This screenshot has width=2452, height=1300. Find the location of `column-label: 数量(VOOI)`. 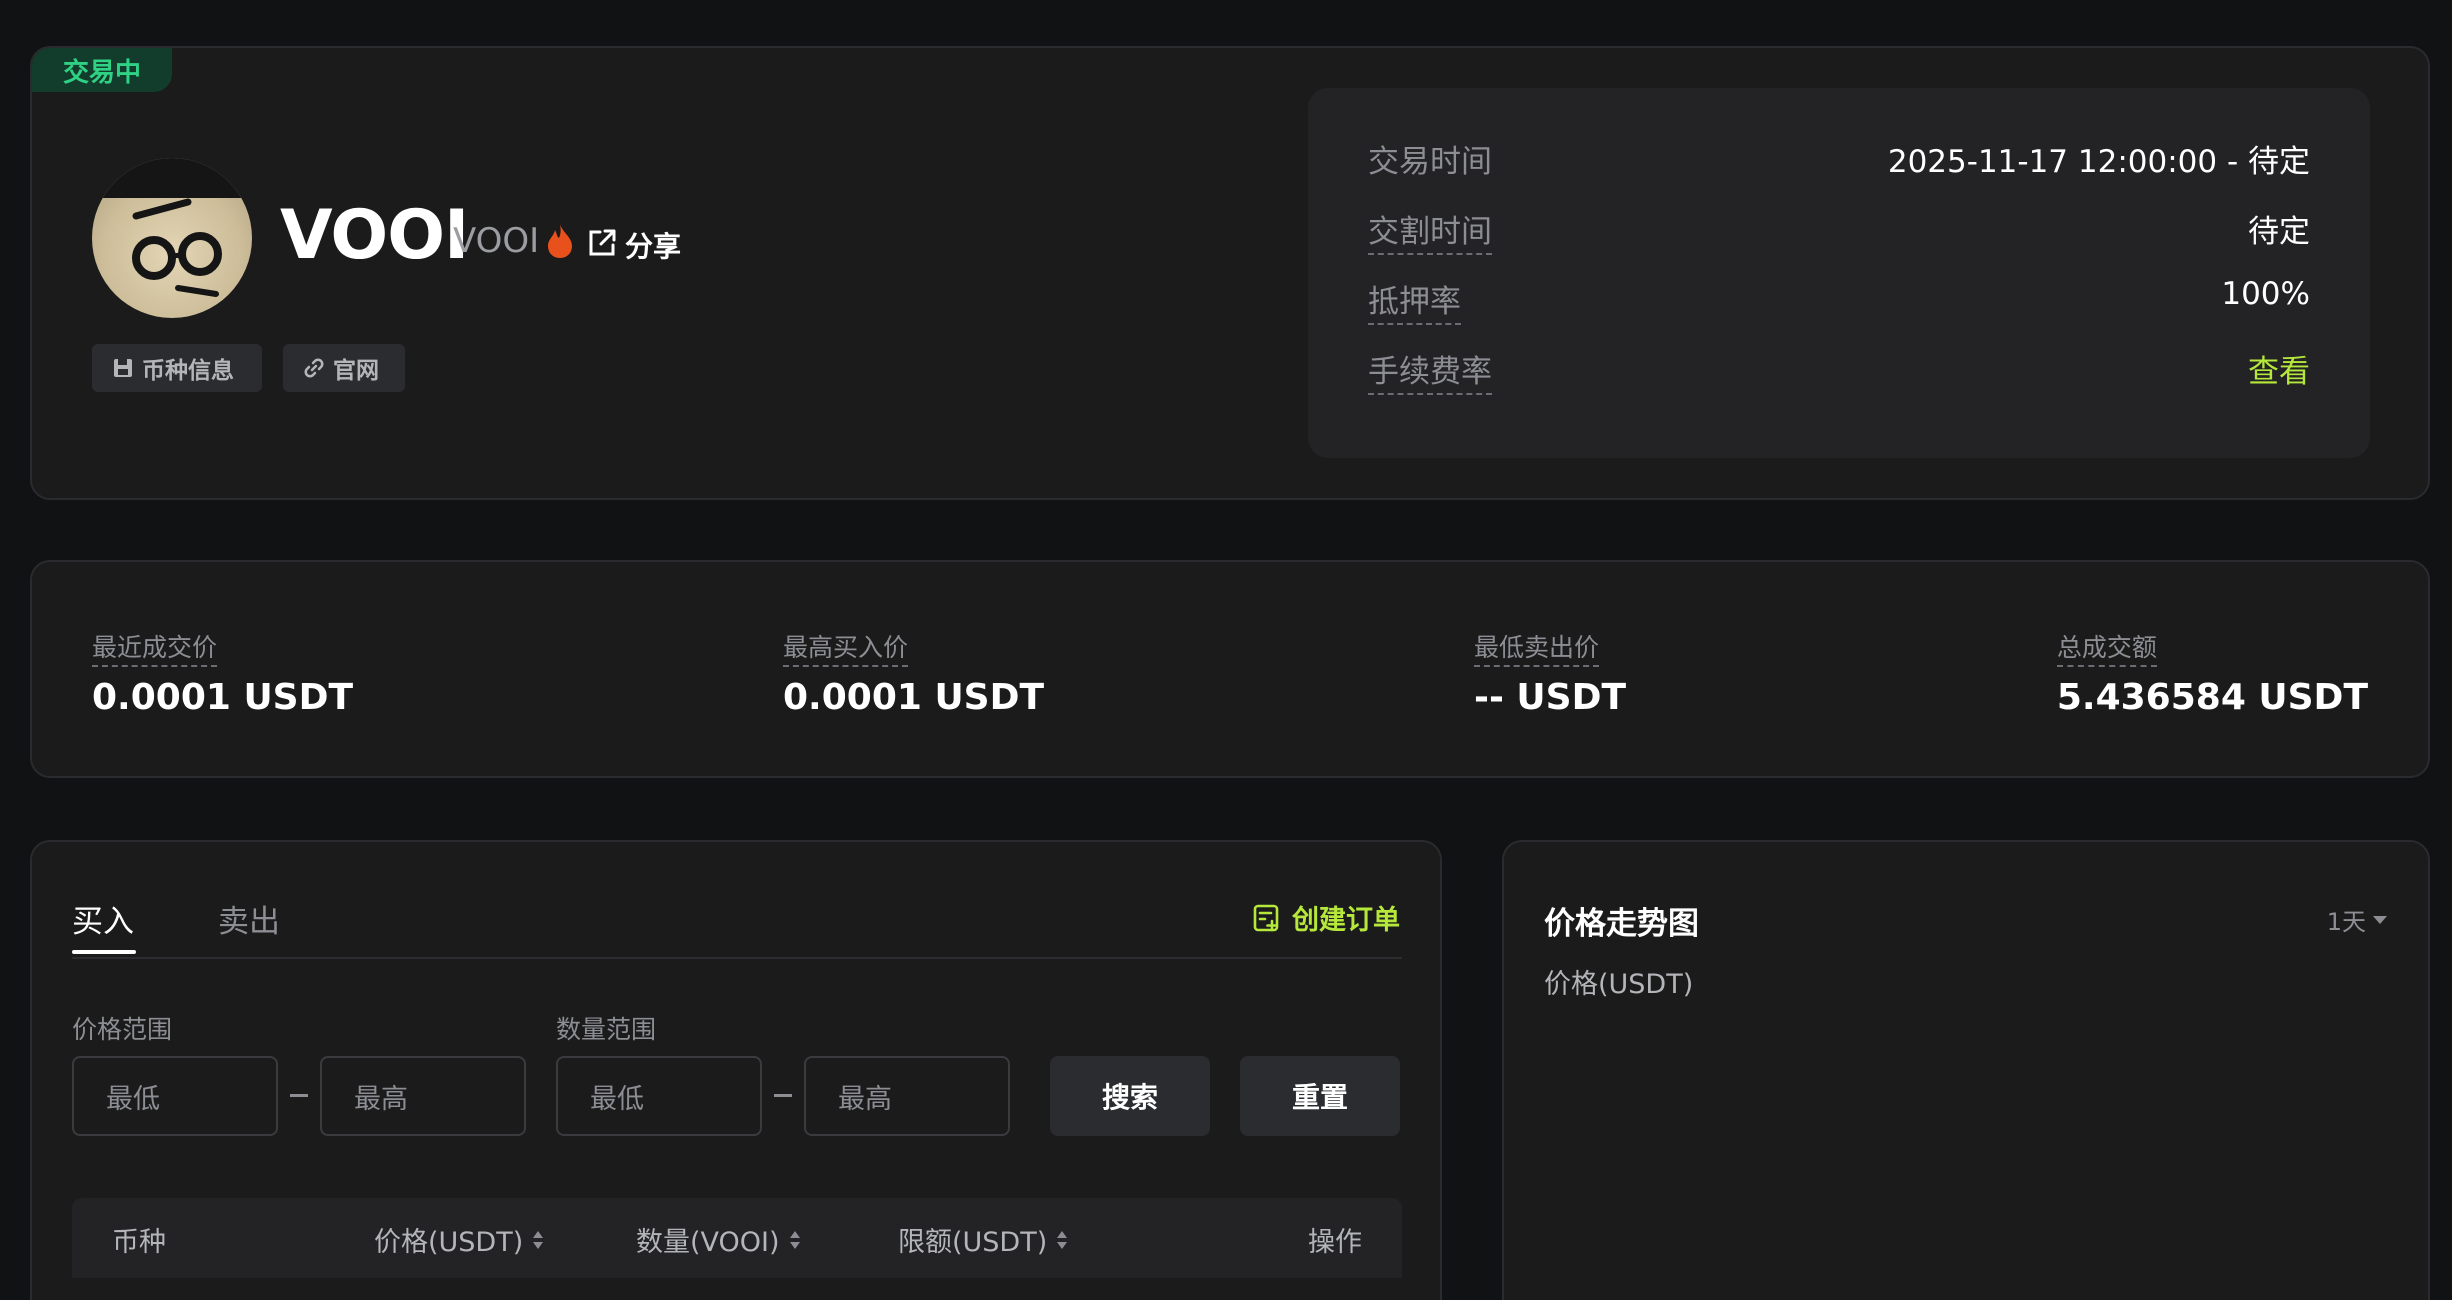

column-label: 数量(VOOI) is located at coordinates (708, 1242).